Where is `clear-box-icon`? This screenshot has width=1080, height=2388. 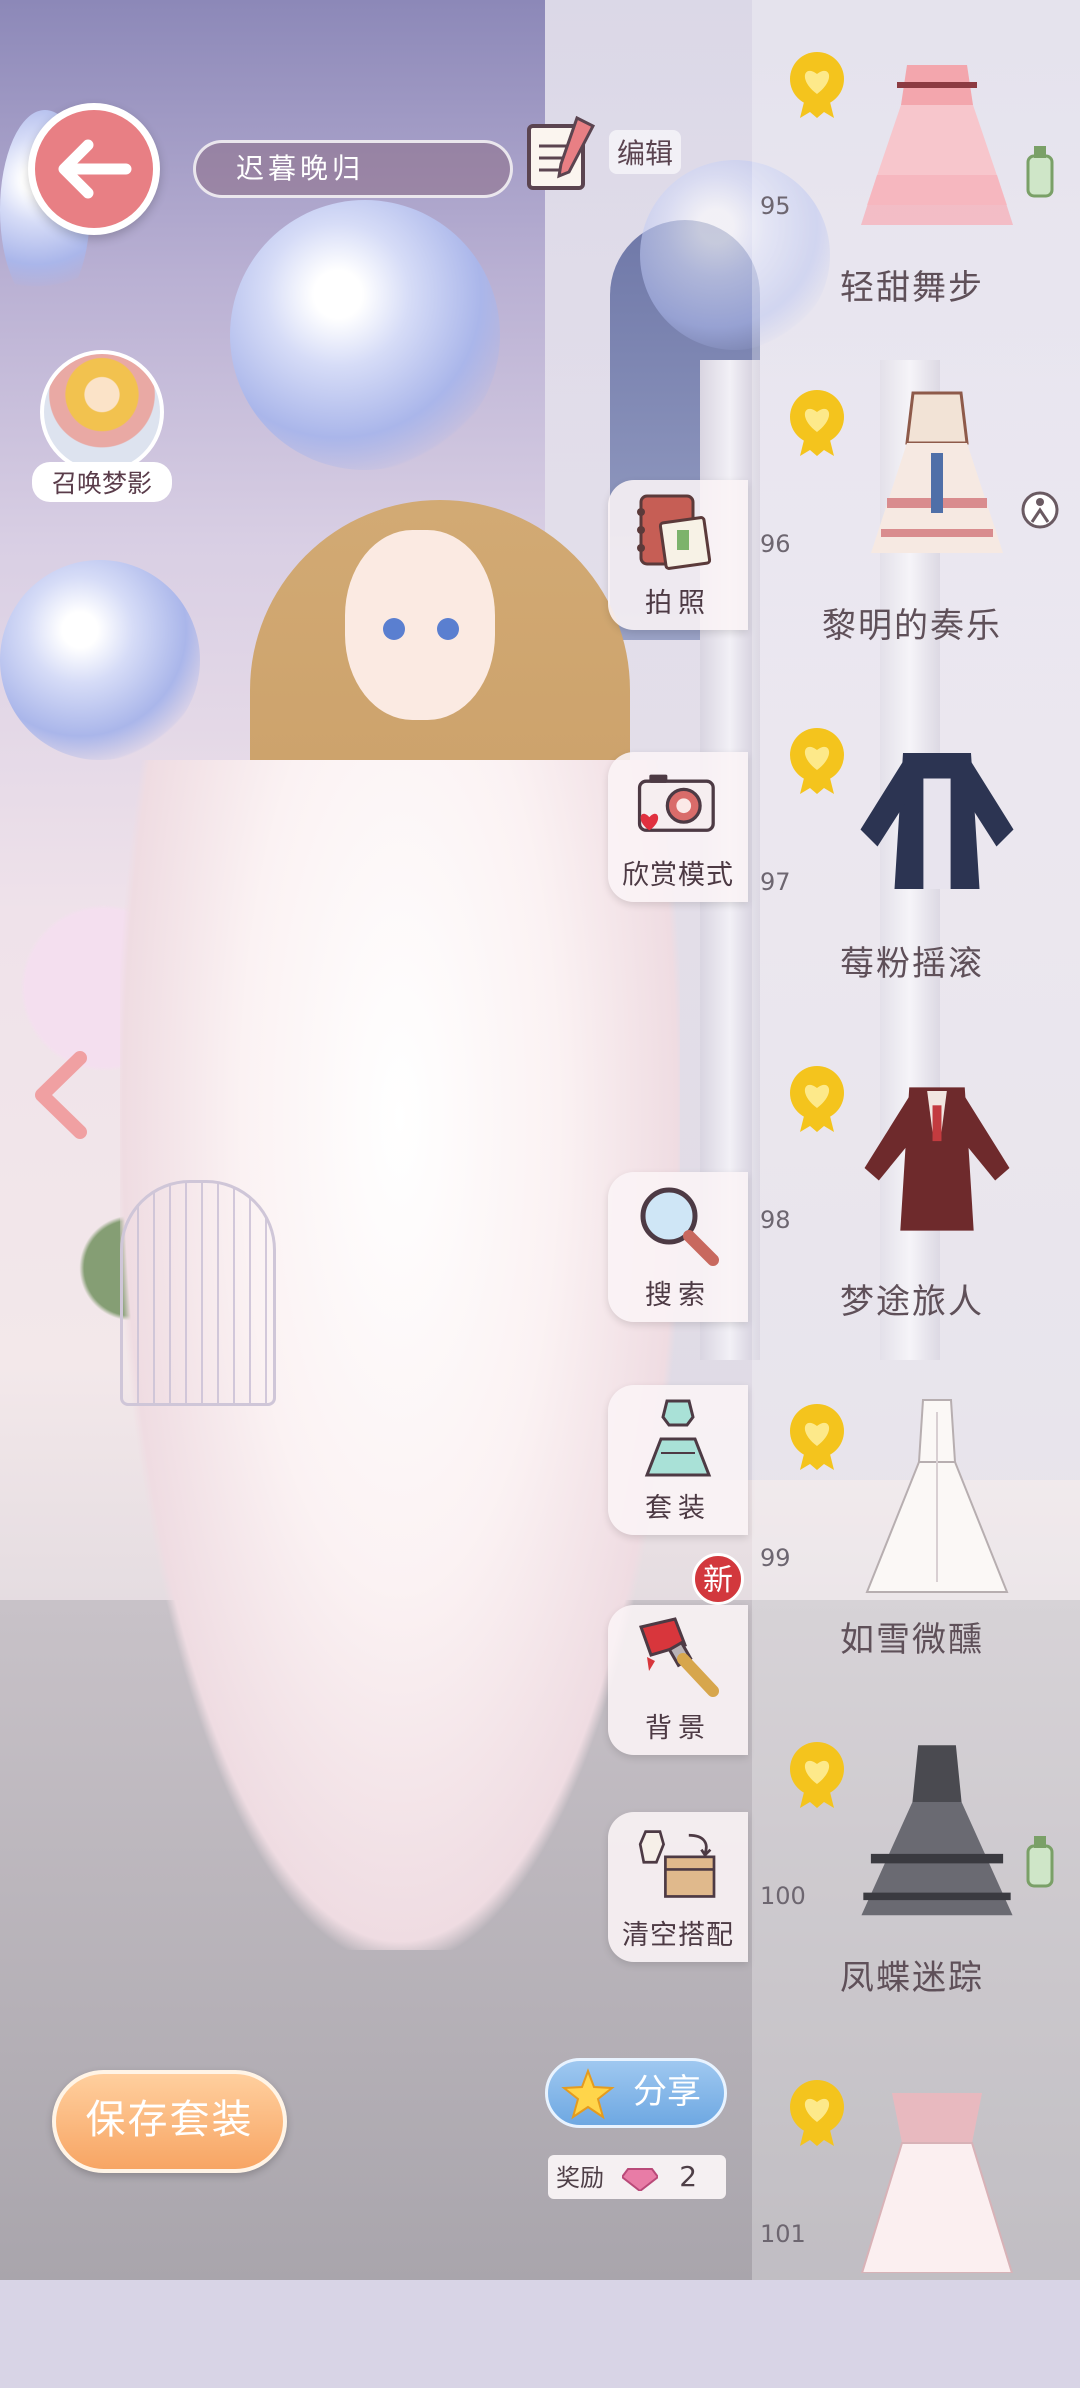 clear-box-icon is located at coordinates (677, 1864).